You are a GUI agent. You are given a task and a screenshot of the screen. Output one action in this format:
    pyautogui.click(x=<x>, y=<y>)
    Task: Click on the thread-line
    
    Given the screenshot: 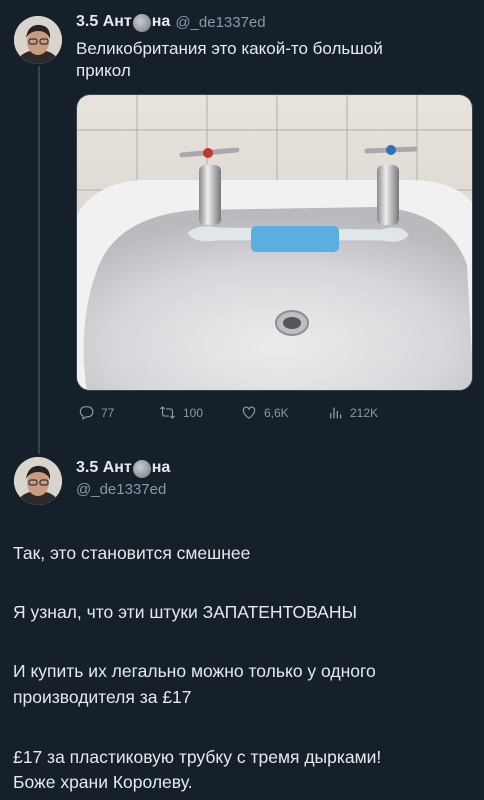 What is the action you would take?
    pyautogui.click(x=39, y=260)
    